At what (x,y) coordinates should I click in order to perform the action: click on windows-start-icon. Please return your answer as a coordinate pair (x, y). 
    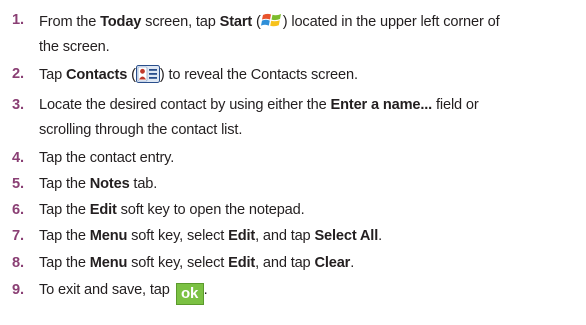
    Looking at the image, I should click on (271, 20).